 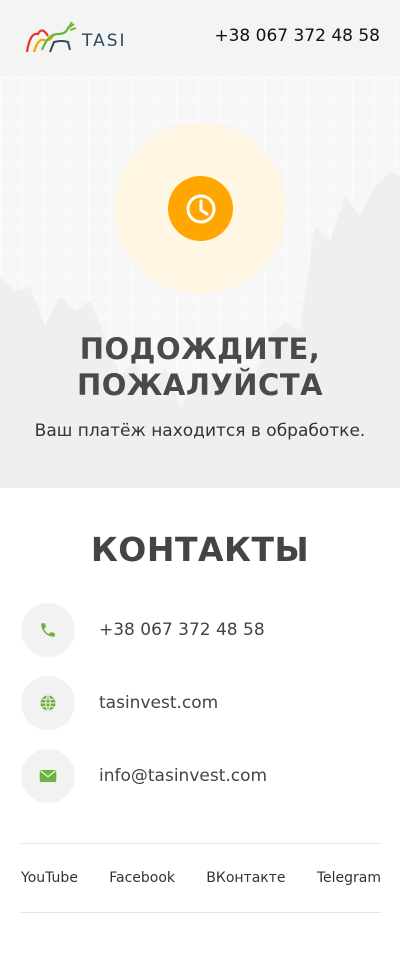 I want to click on clock-icon, so click(x=200, y=208).